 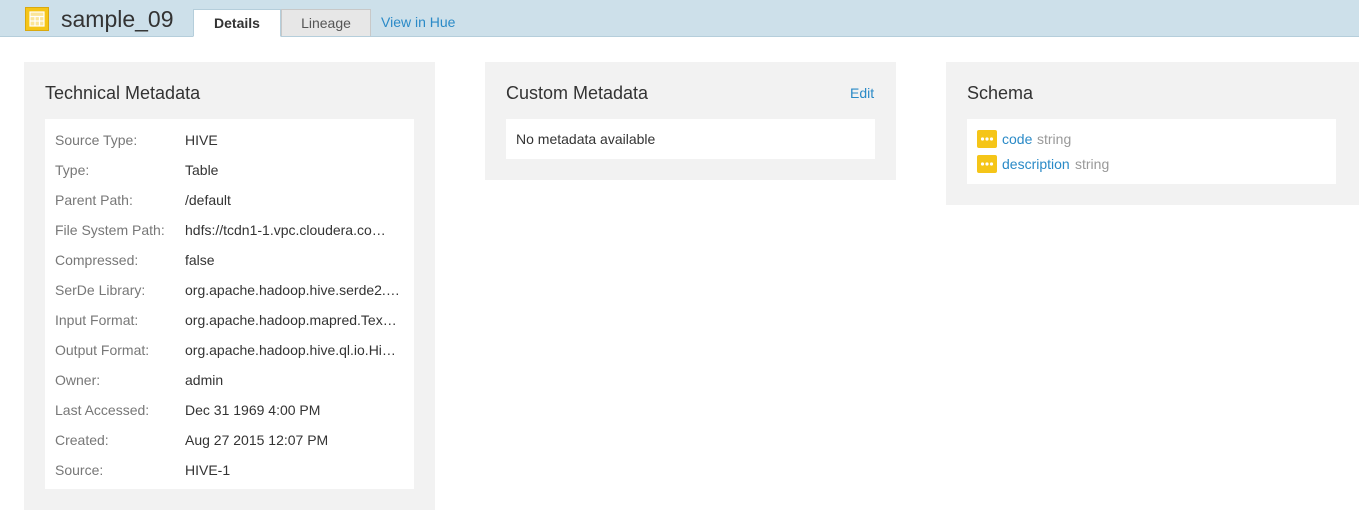 What do you see at coordinates (97, 320) in the screenshot?
I see `metadata-label: Input Format:` at bounding box center [97, 320].